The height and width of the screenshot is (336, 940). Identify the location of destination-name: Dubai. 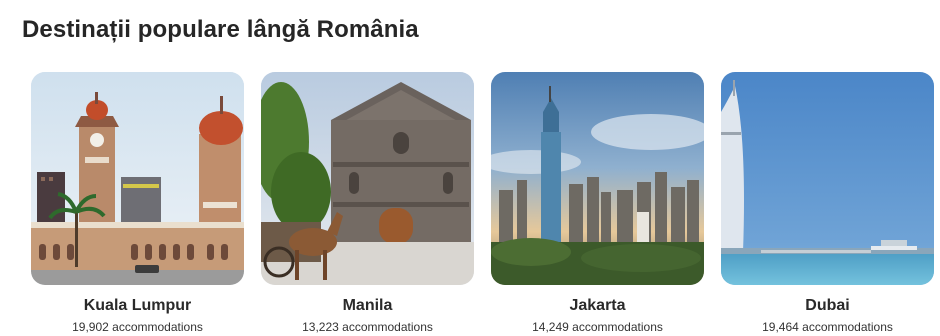
(827, 306).